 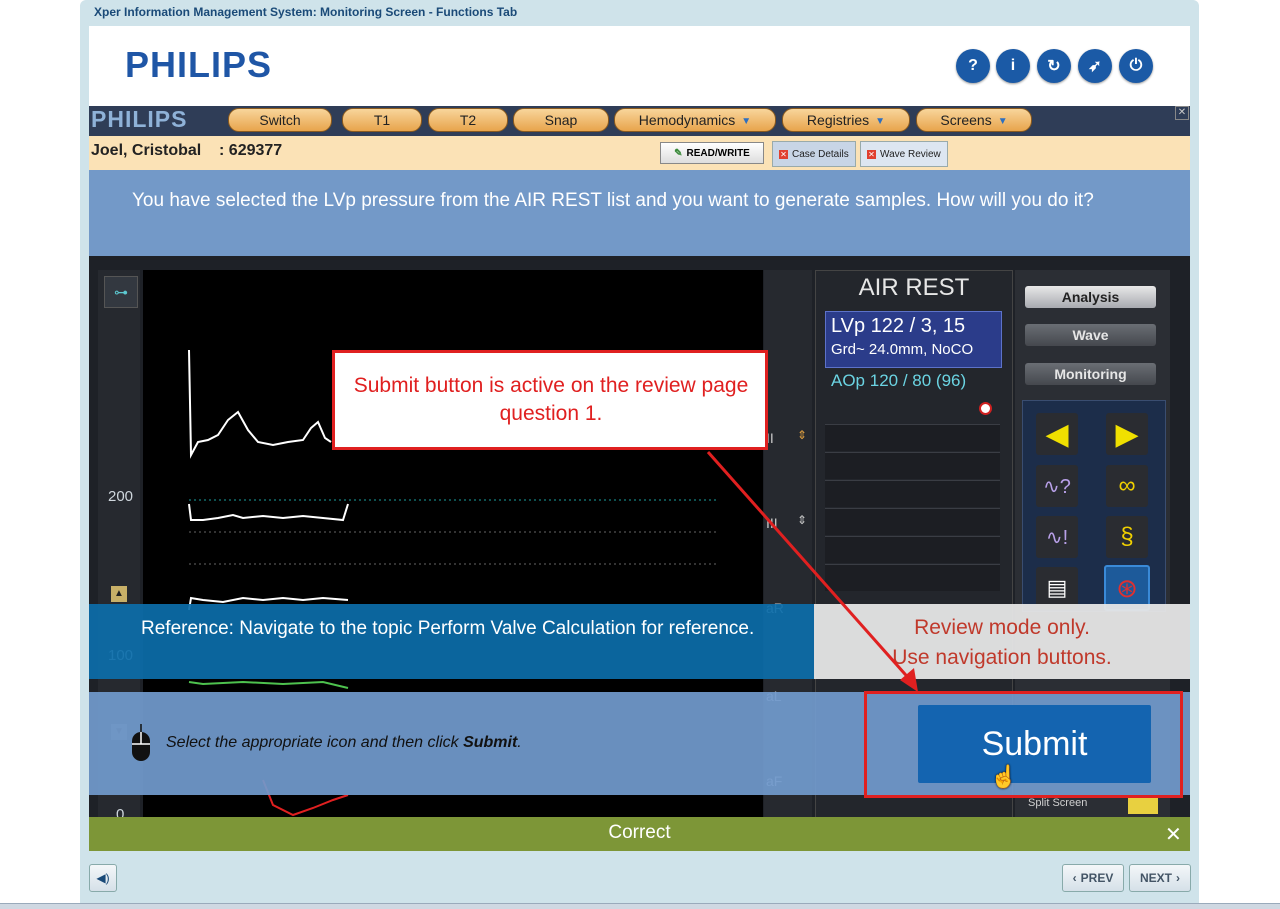 I want to click on close-icon: ✕, so click(x=1173, y=834).